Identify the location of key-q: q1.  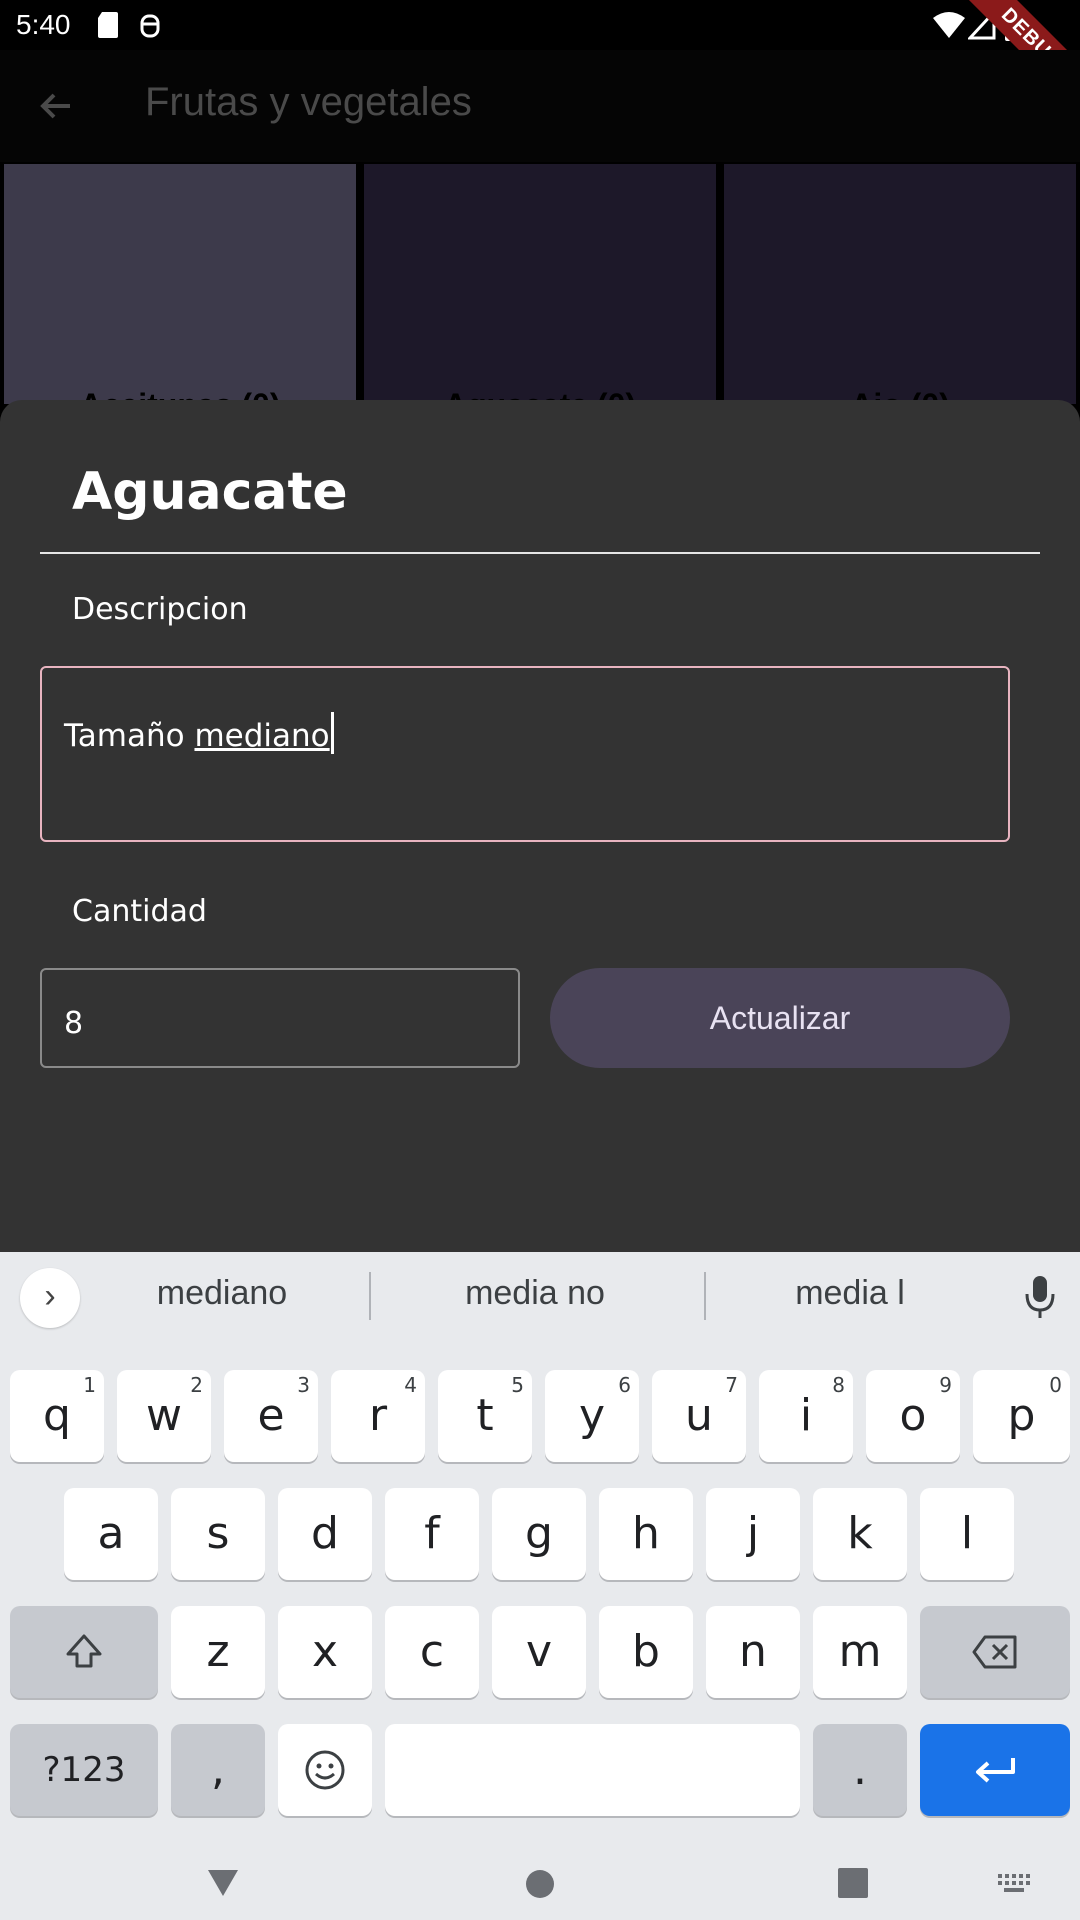
(57, 1416).